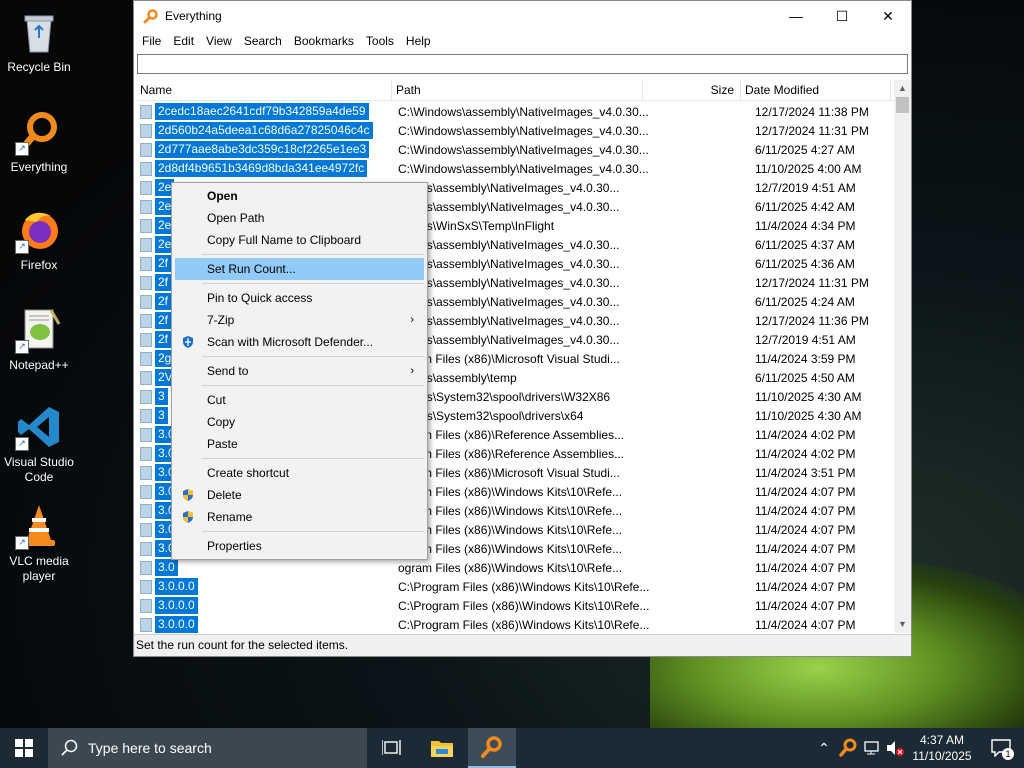 The height and width of the screenshot is (768, 1024). What do you see at coordinates (412, 371) in the screenshot?
I see `submenu-arrow-icon: ›` at bounding box center [412, 371].